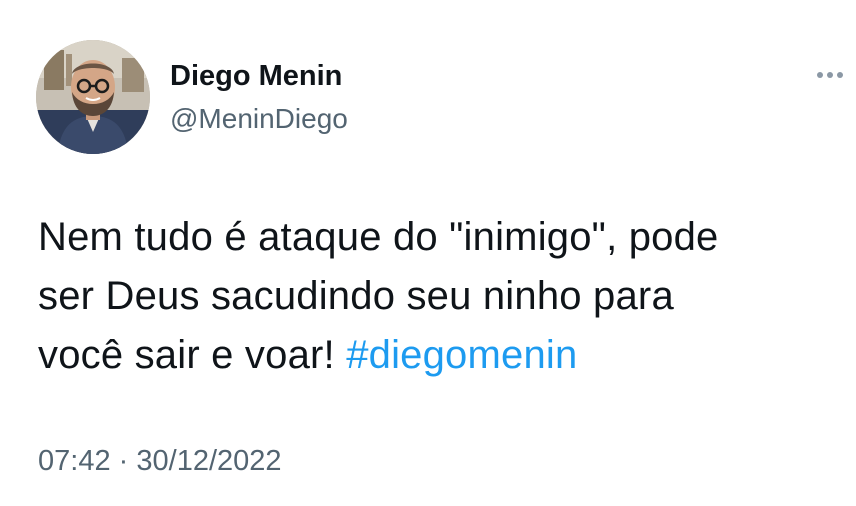 Image resolution: width=856 pixels, height=506 pixels. I want to click on hashtag-link: #diegomenin, so click(461, 355).